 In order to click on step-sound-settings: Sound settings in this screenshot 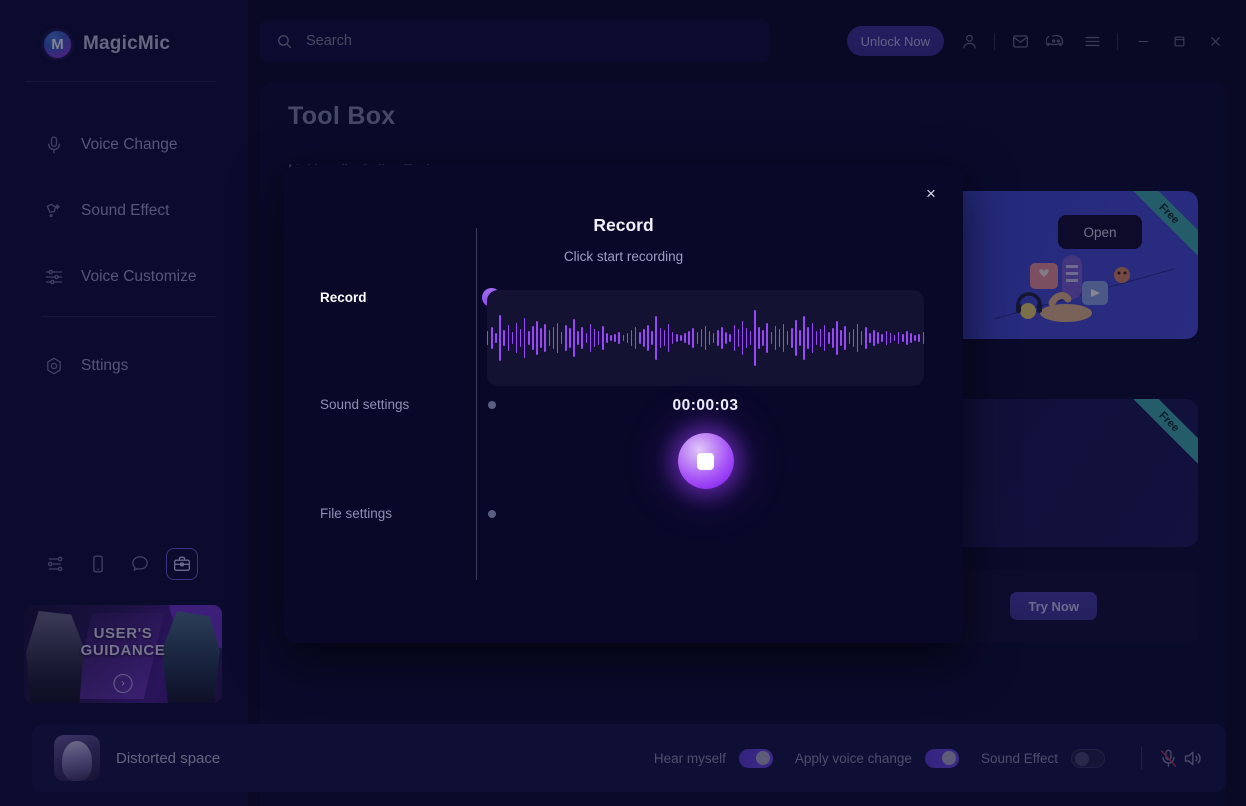, I will do `click(408, 404)`.